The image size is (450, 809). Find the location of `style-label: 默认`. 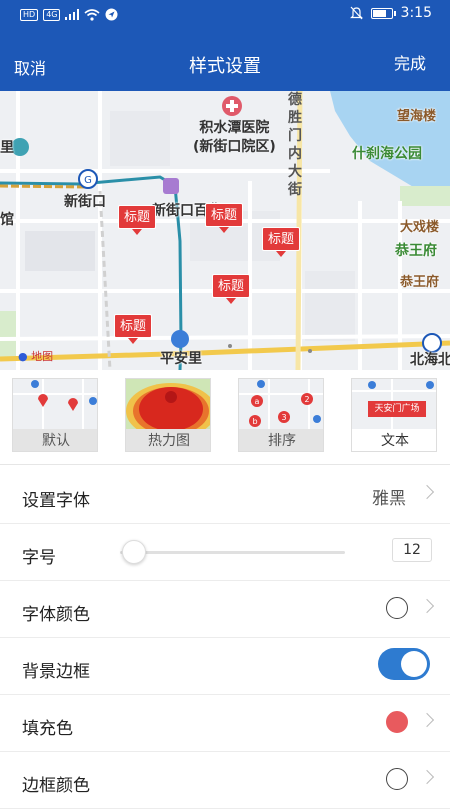

style-label: 默认 is located at coordinates (55, 440).